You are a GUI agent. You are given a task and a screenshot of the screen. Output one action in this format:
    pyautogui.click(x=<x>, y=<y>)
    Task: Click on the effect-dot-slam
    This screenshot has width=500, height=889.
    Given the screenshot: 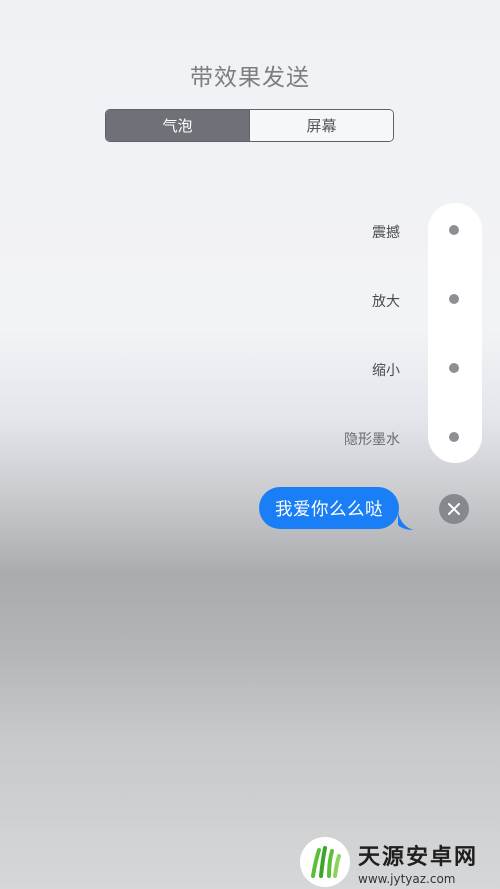 What is the action you would take?
    pyautogui.click(x=454, y=230)
    